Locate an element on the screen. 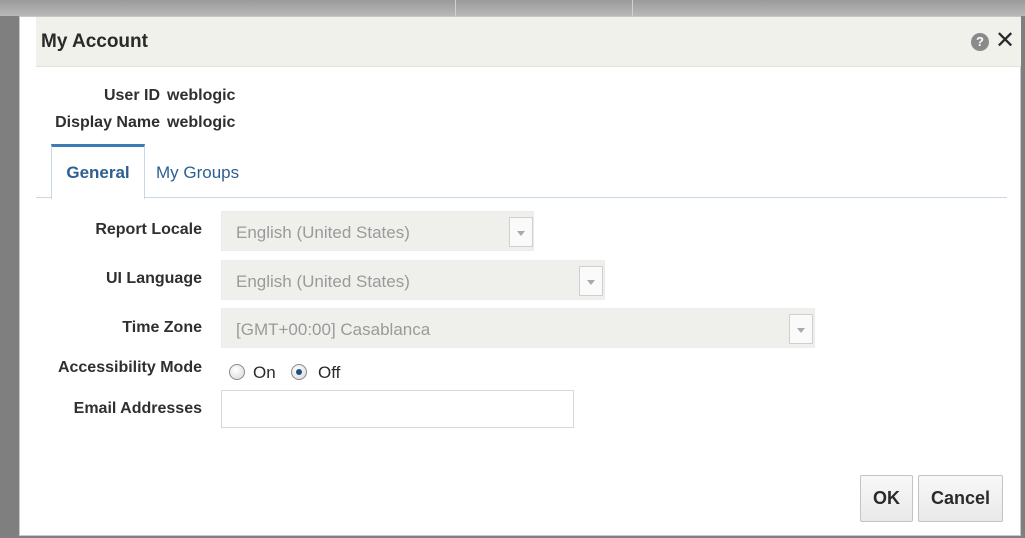 This screenshot has height=538, width=1025. report-locale-label: Report Locale is located at coordinates (148, 229).